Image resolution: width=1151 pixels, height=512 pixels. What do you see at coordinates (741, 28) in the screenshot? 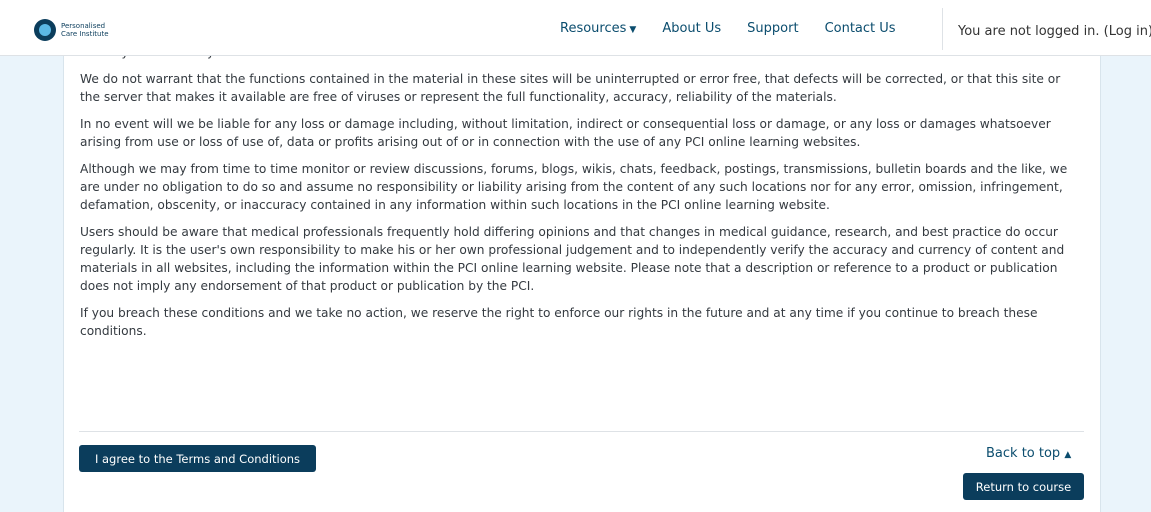
I see `nav-links: Resources ▼ About Us Support Contact Us` at bounding box center [741, 28].